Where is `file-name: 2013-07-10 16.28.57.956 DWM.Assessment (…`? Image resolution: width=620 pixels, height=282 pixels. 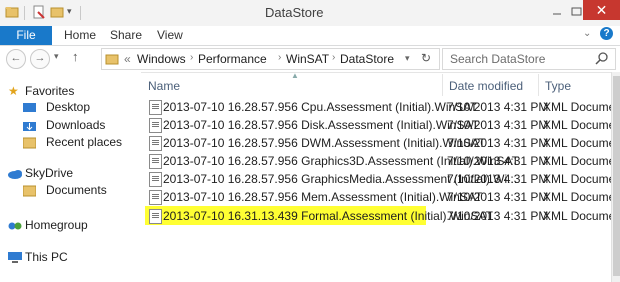
file-name: 2013-07-10 16.28.57.956 DWM.Assessment (… is located at coordinates (324, 143).